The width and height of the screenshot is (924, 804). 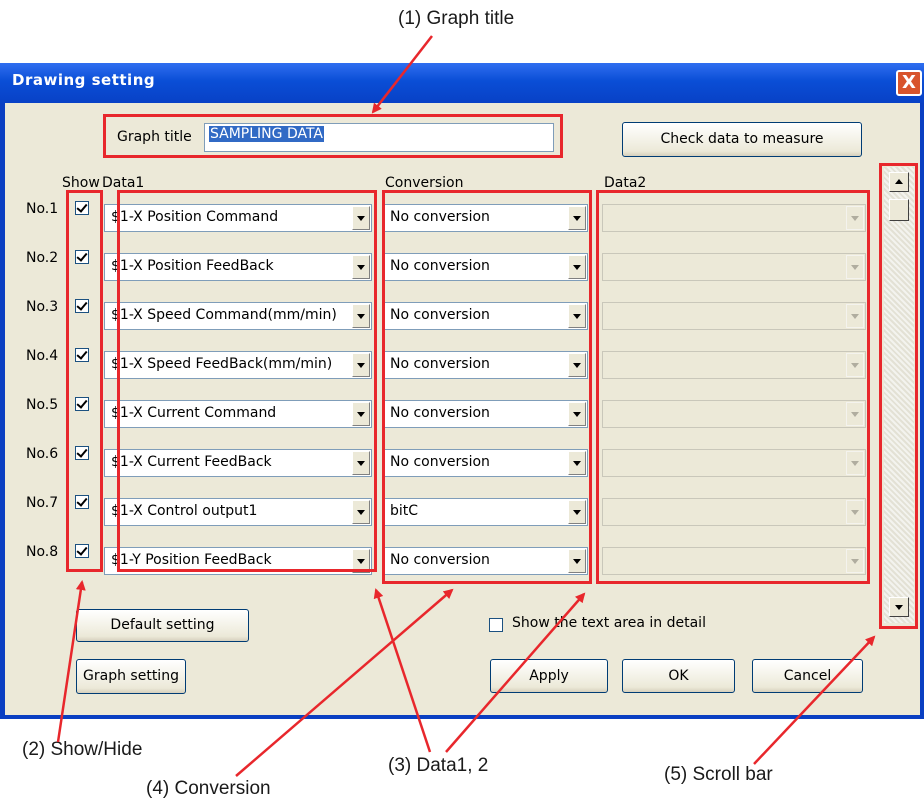 I want to click on arrow-conversion, so click(x=344, y=682).